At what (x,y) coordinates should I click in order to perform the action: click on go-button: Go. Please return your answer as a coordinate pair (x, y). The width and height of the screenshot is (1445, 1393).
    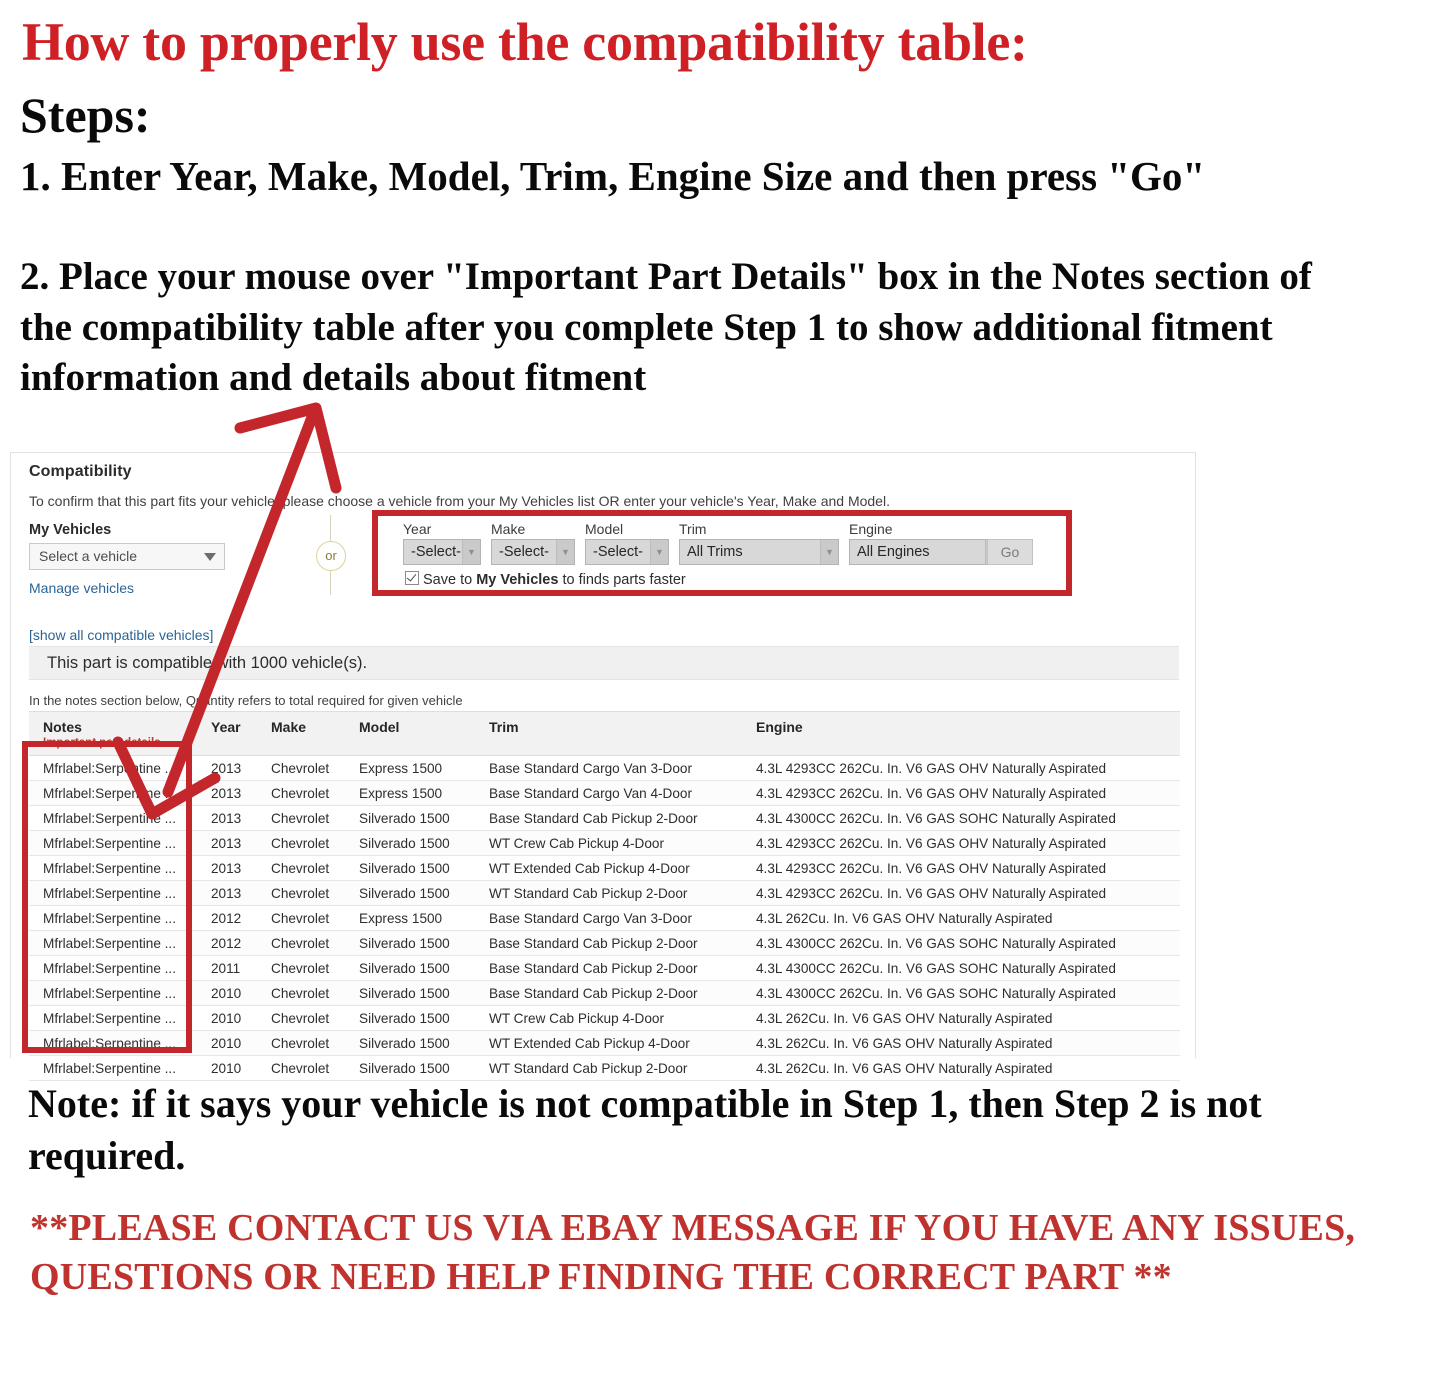
    Looking at the image, I should click on (1010, 552).